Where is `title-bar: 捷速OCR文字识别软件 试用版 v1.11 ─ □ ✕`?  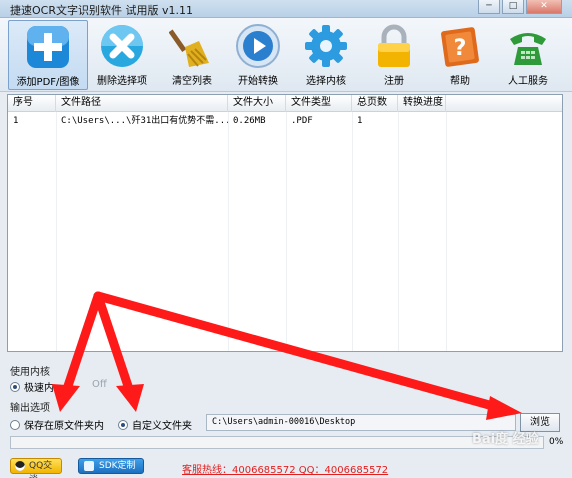
title-bar: 捷速OCR文字识别软件 试用版 v1.11 ─ □ ✕ is located at coordinates (286, 9).